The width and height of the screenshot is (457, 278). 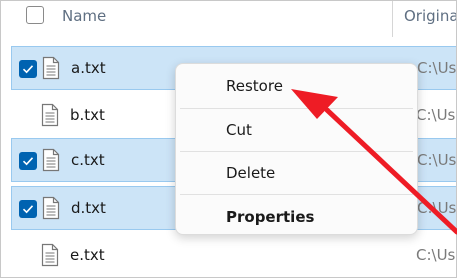 What do you see at coordinates (88, 160) in the screenshot?
I see `file-name: c.txt` at bounding box center [88, 160].